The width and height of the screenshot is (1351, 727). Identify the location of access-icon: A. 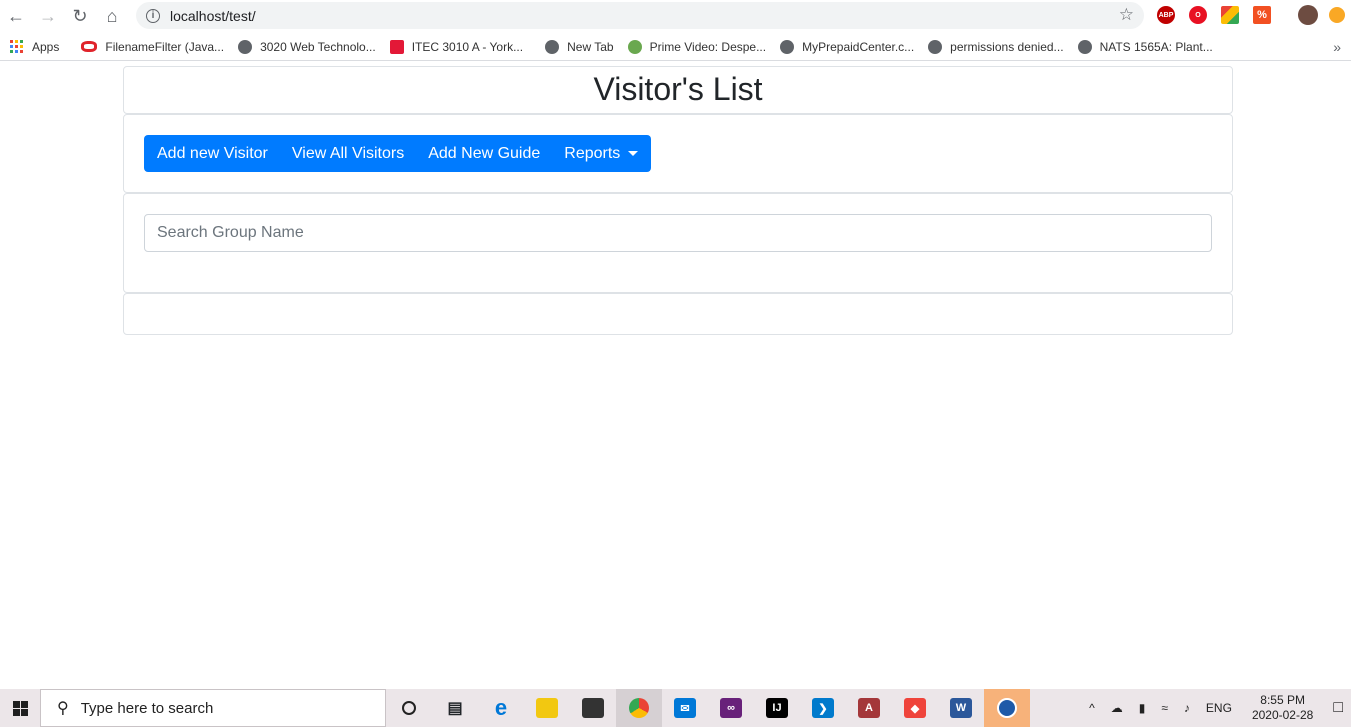
(869, 708).